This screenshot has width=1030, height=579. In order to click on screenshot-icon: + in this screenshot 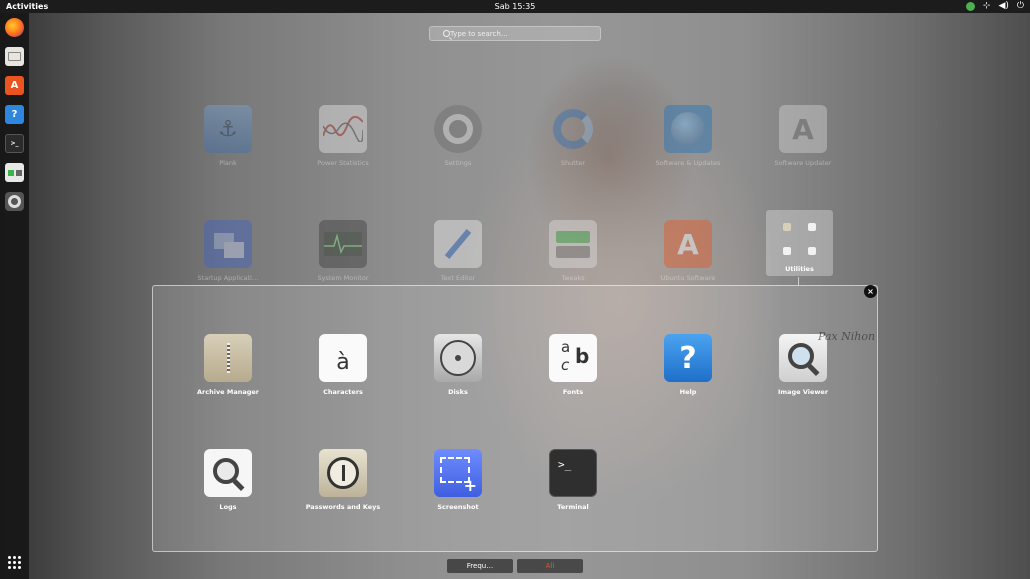, I will do `click(458, 473)`.